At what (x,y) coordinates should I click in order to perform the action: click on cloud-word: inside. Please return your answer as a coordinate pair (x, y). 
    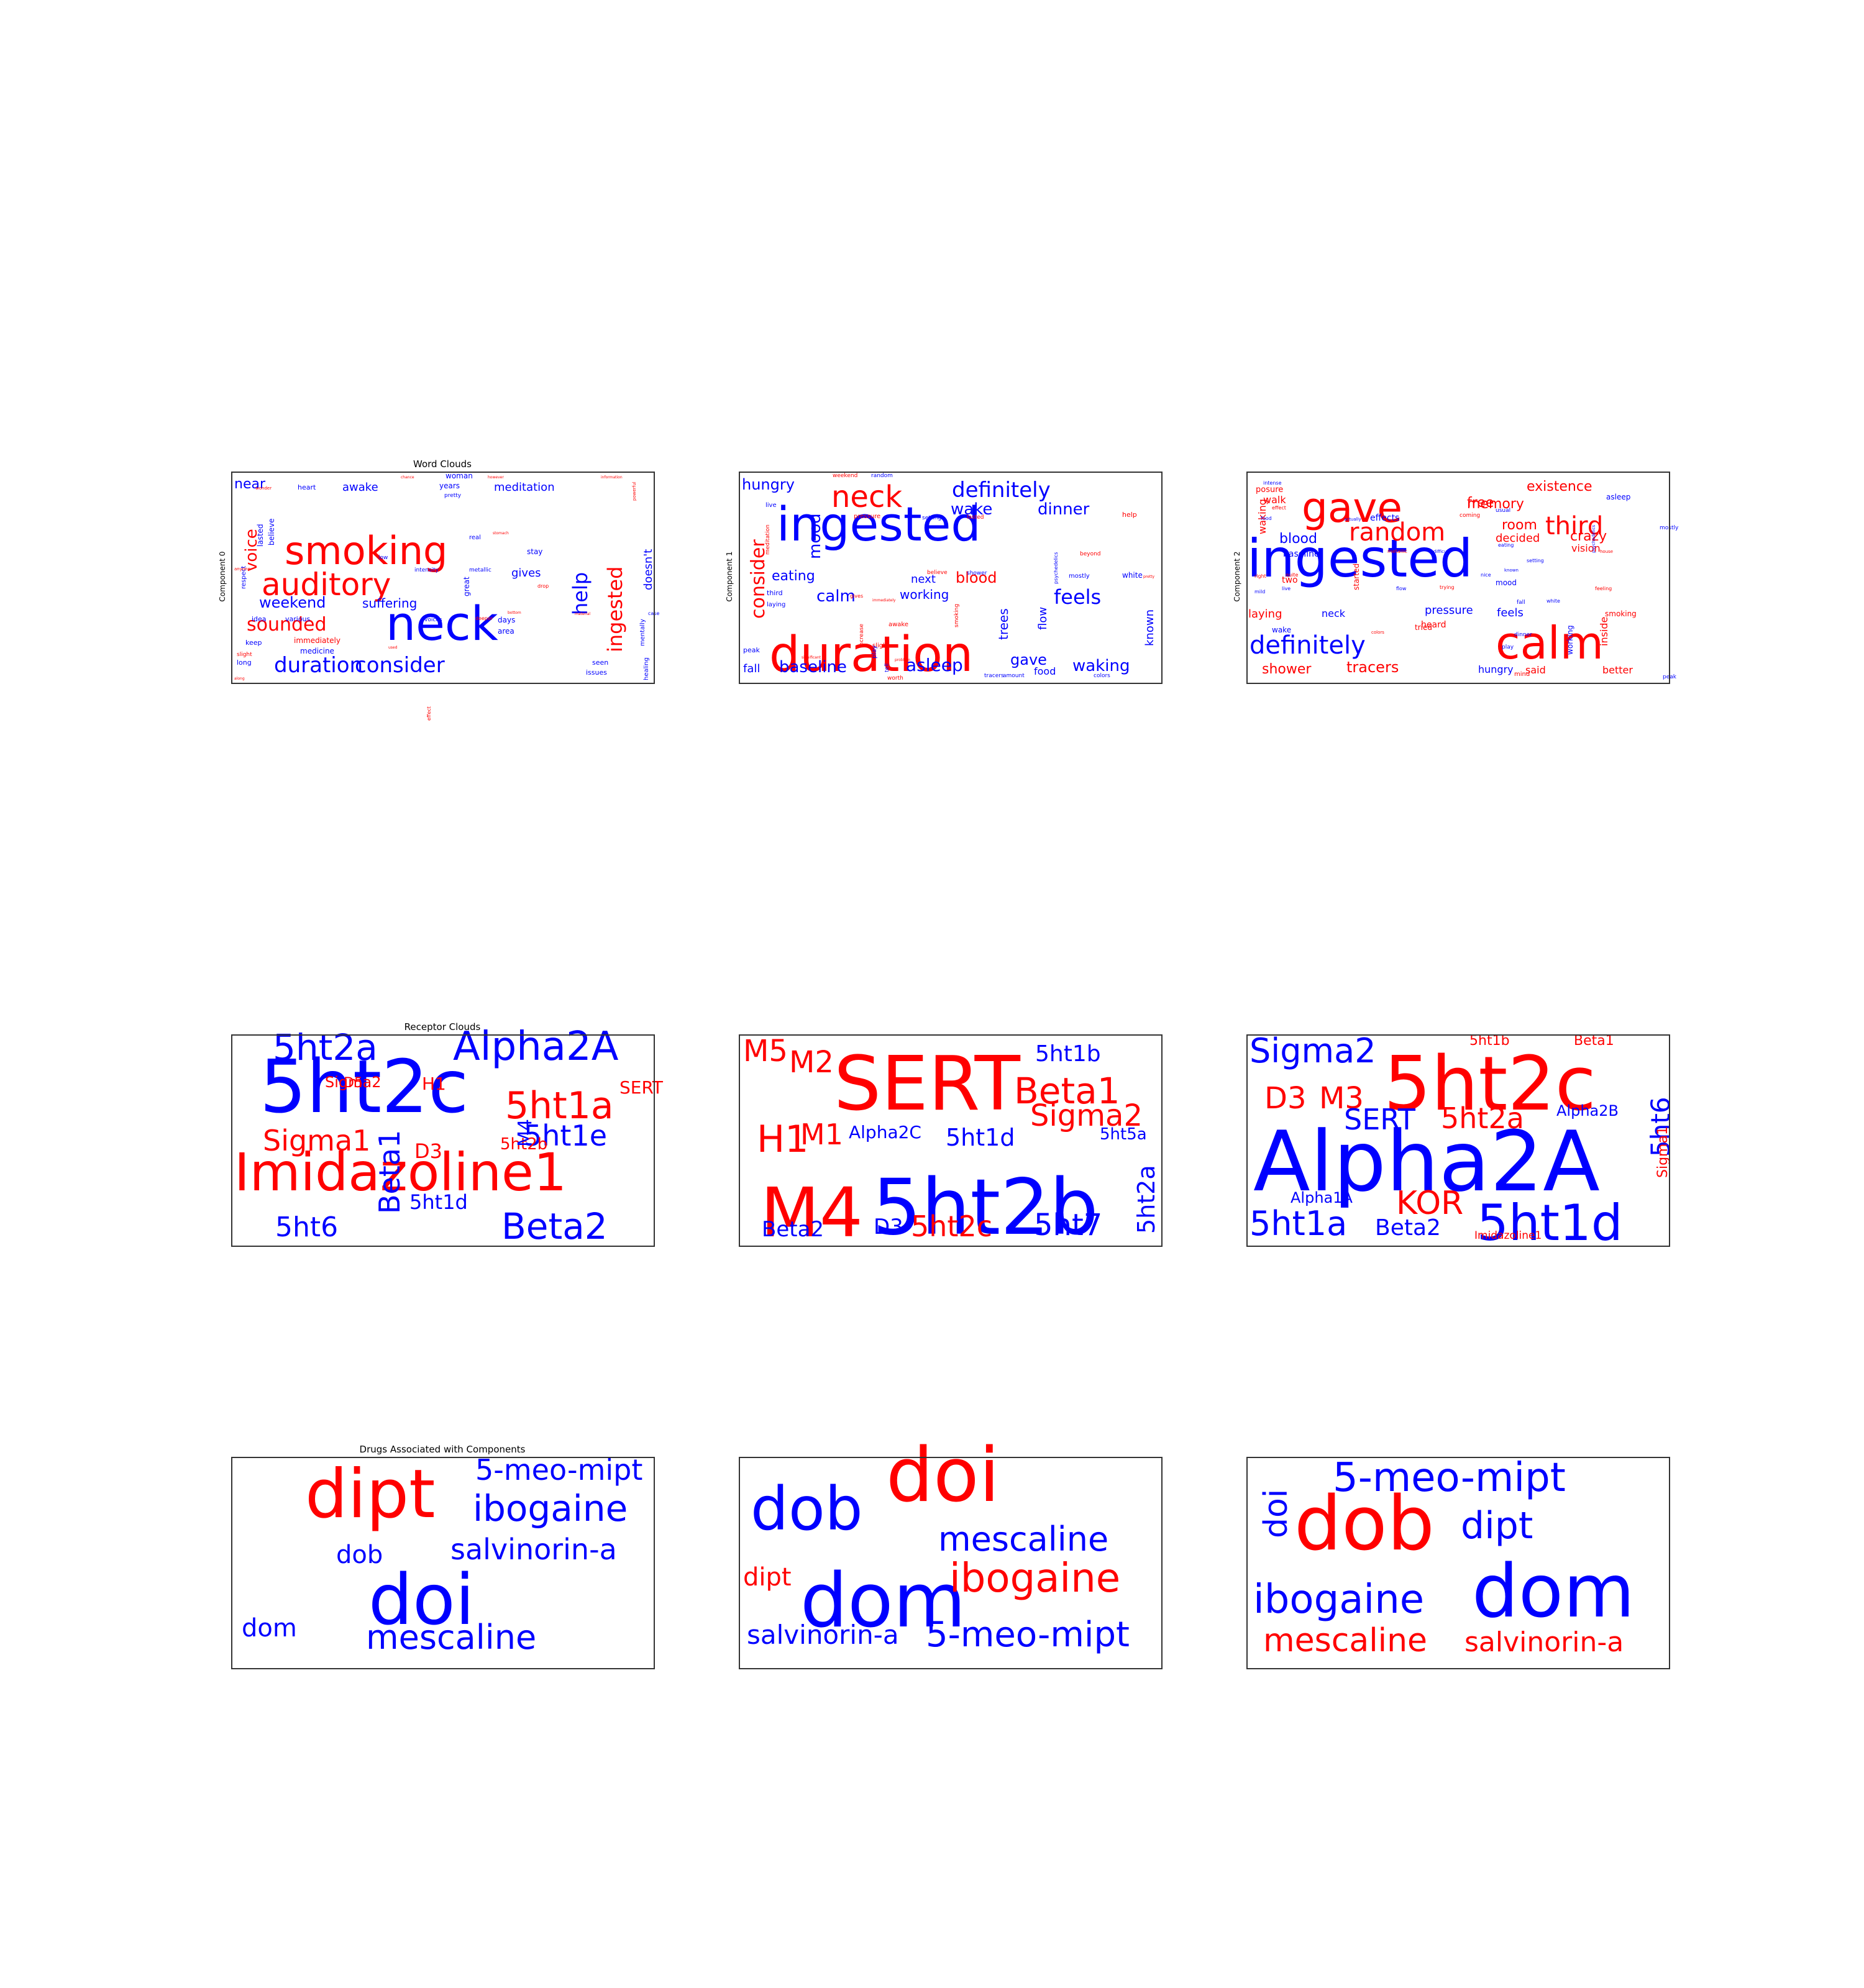
    Looking at the image, I should click on (1604, 631).